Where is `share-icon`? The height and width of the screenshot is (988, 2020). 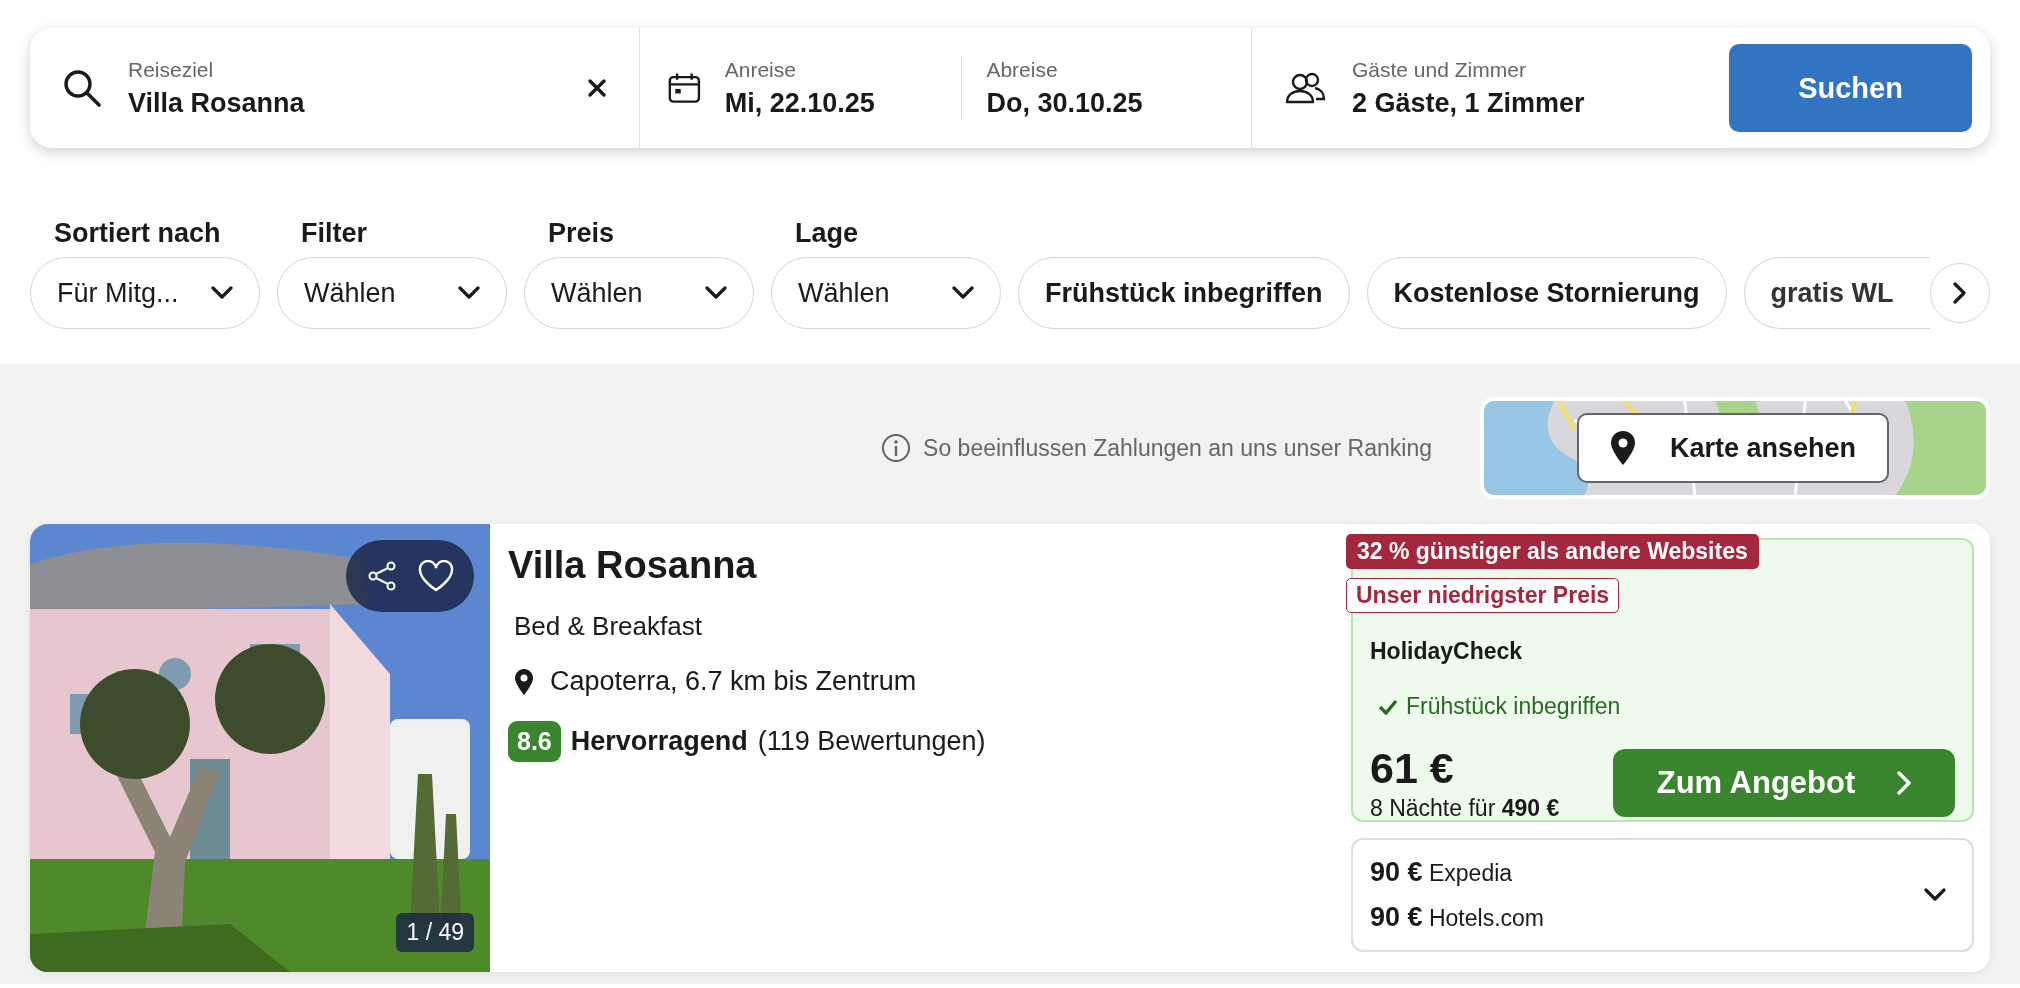 share-icon is located at coordinates (381, 576).